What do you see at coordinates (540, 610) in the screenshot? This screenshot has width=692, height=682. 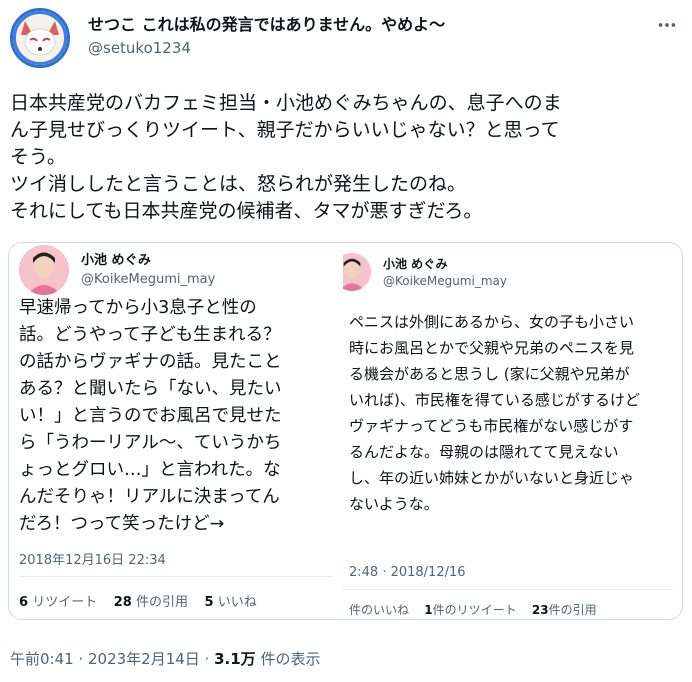 I see `quotes-count: 23` at bounding box center [540, 610].